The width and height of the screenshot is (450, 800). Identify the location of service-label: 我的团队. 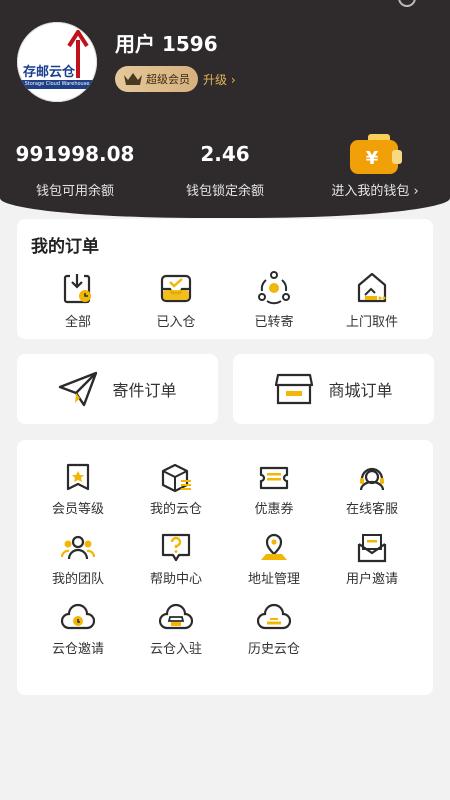
(77, 579).